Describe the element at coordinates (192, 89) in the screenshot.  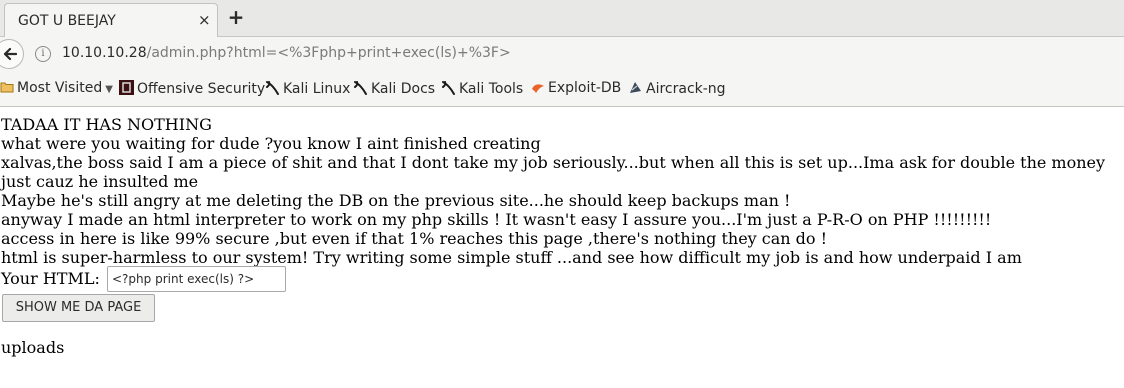
I see `bookmark-offensive-security: Offensive Security` at that location.